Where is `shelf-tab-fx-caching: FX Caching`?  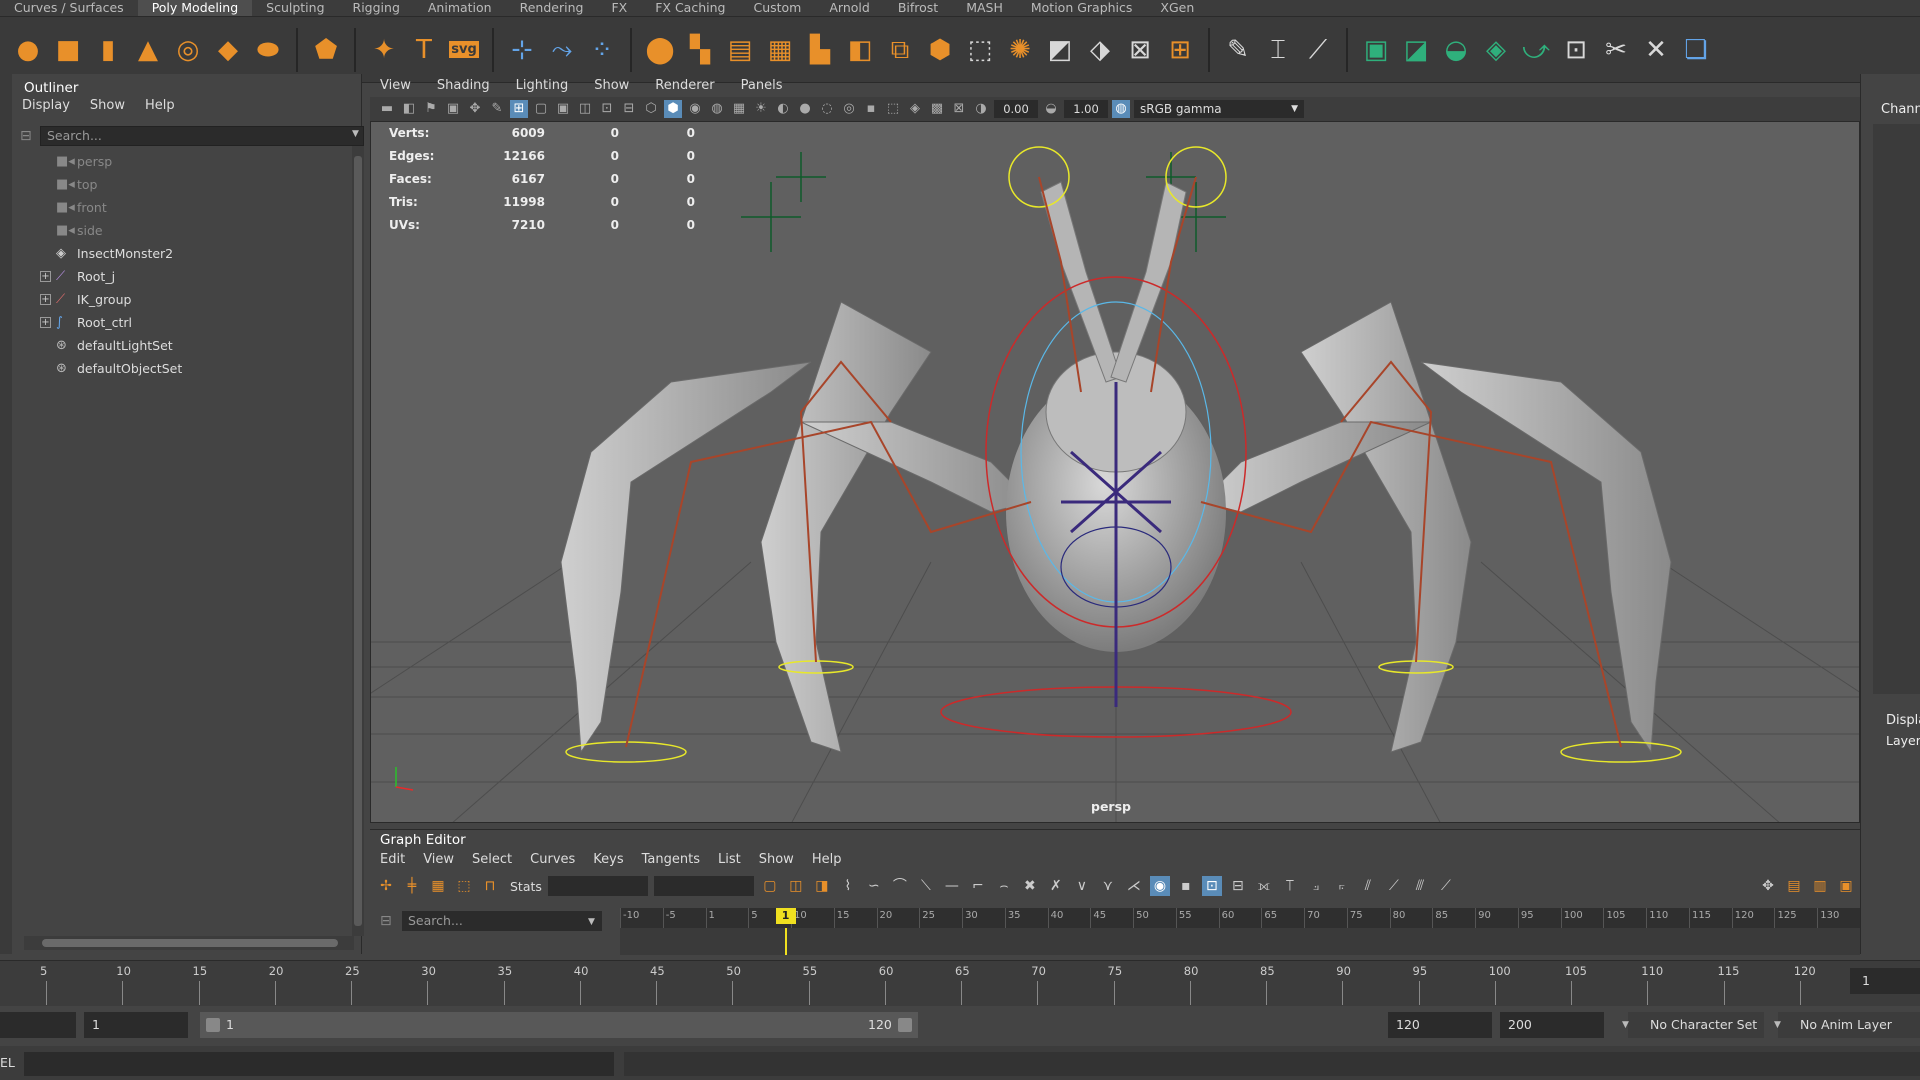
shelf-tab-fx-caching: FX Caching is located at coordinates (690, 8).